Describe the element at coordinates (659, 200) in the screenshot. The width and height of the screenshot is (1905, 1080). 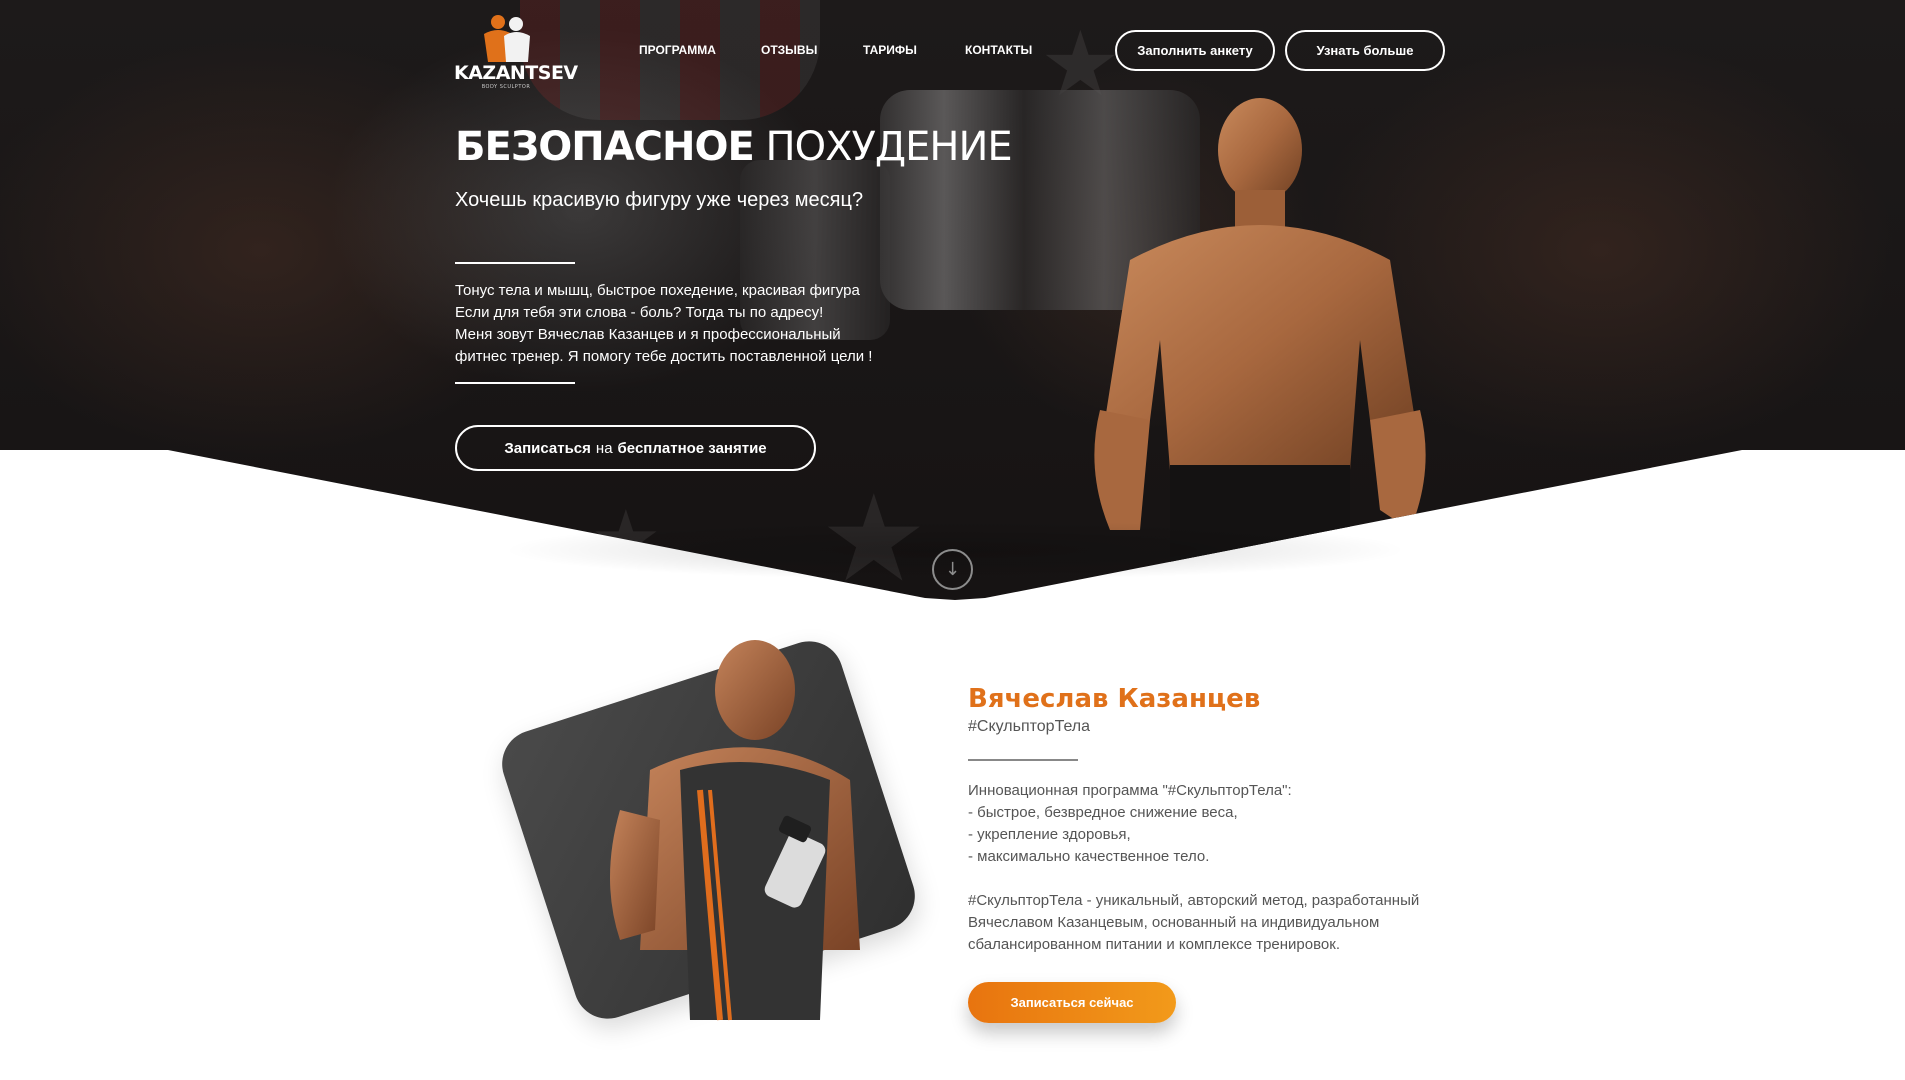
I see `hero-subtitle: Хочешь красивую фигуру уже через месяц?` at that location.